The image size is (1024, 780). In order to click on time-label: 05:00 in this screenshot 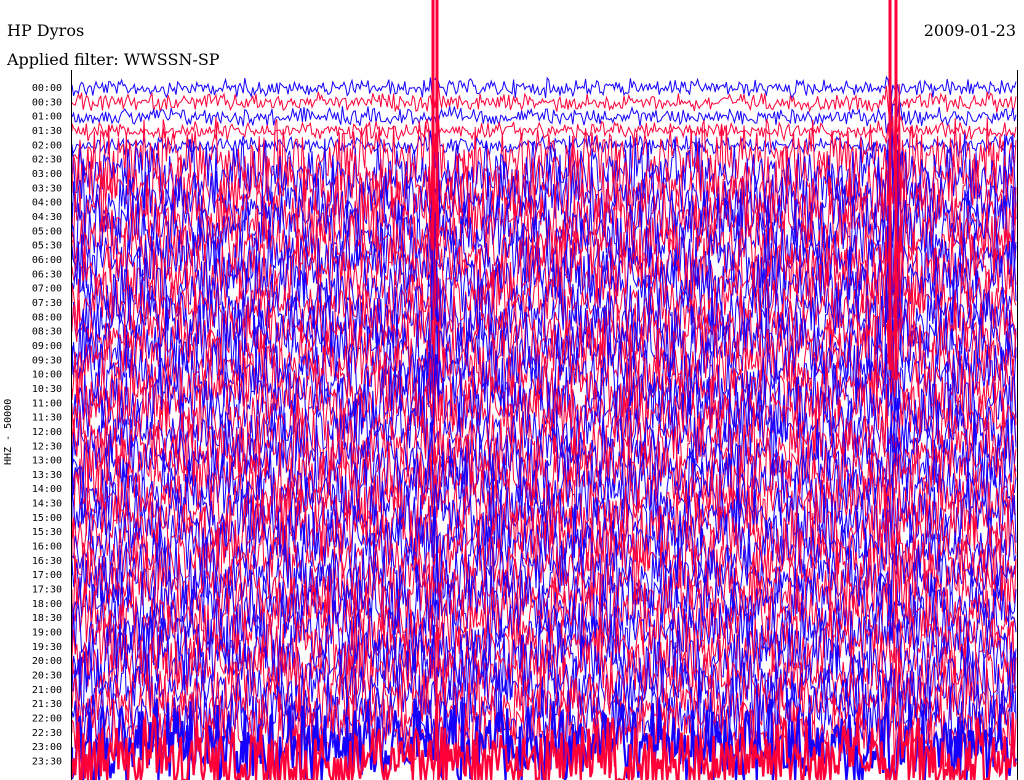, I will do `click(47, 231)`.